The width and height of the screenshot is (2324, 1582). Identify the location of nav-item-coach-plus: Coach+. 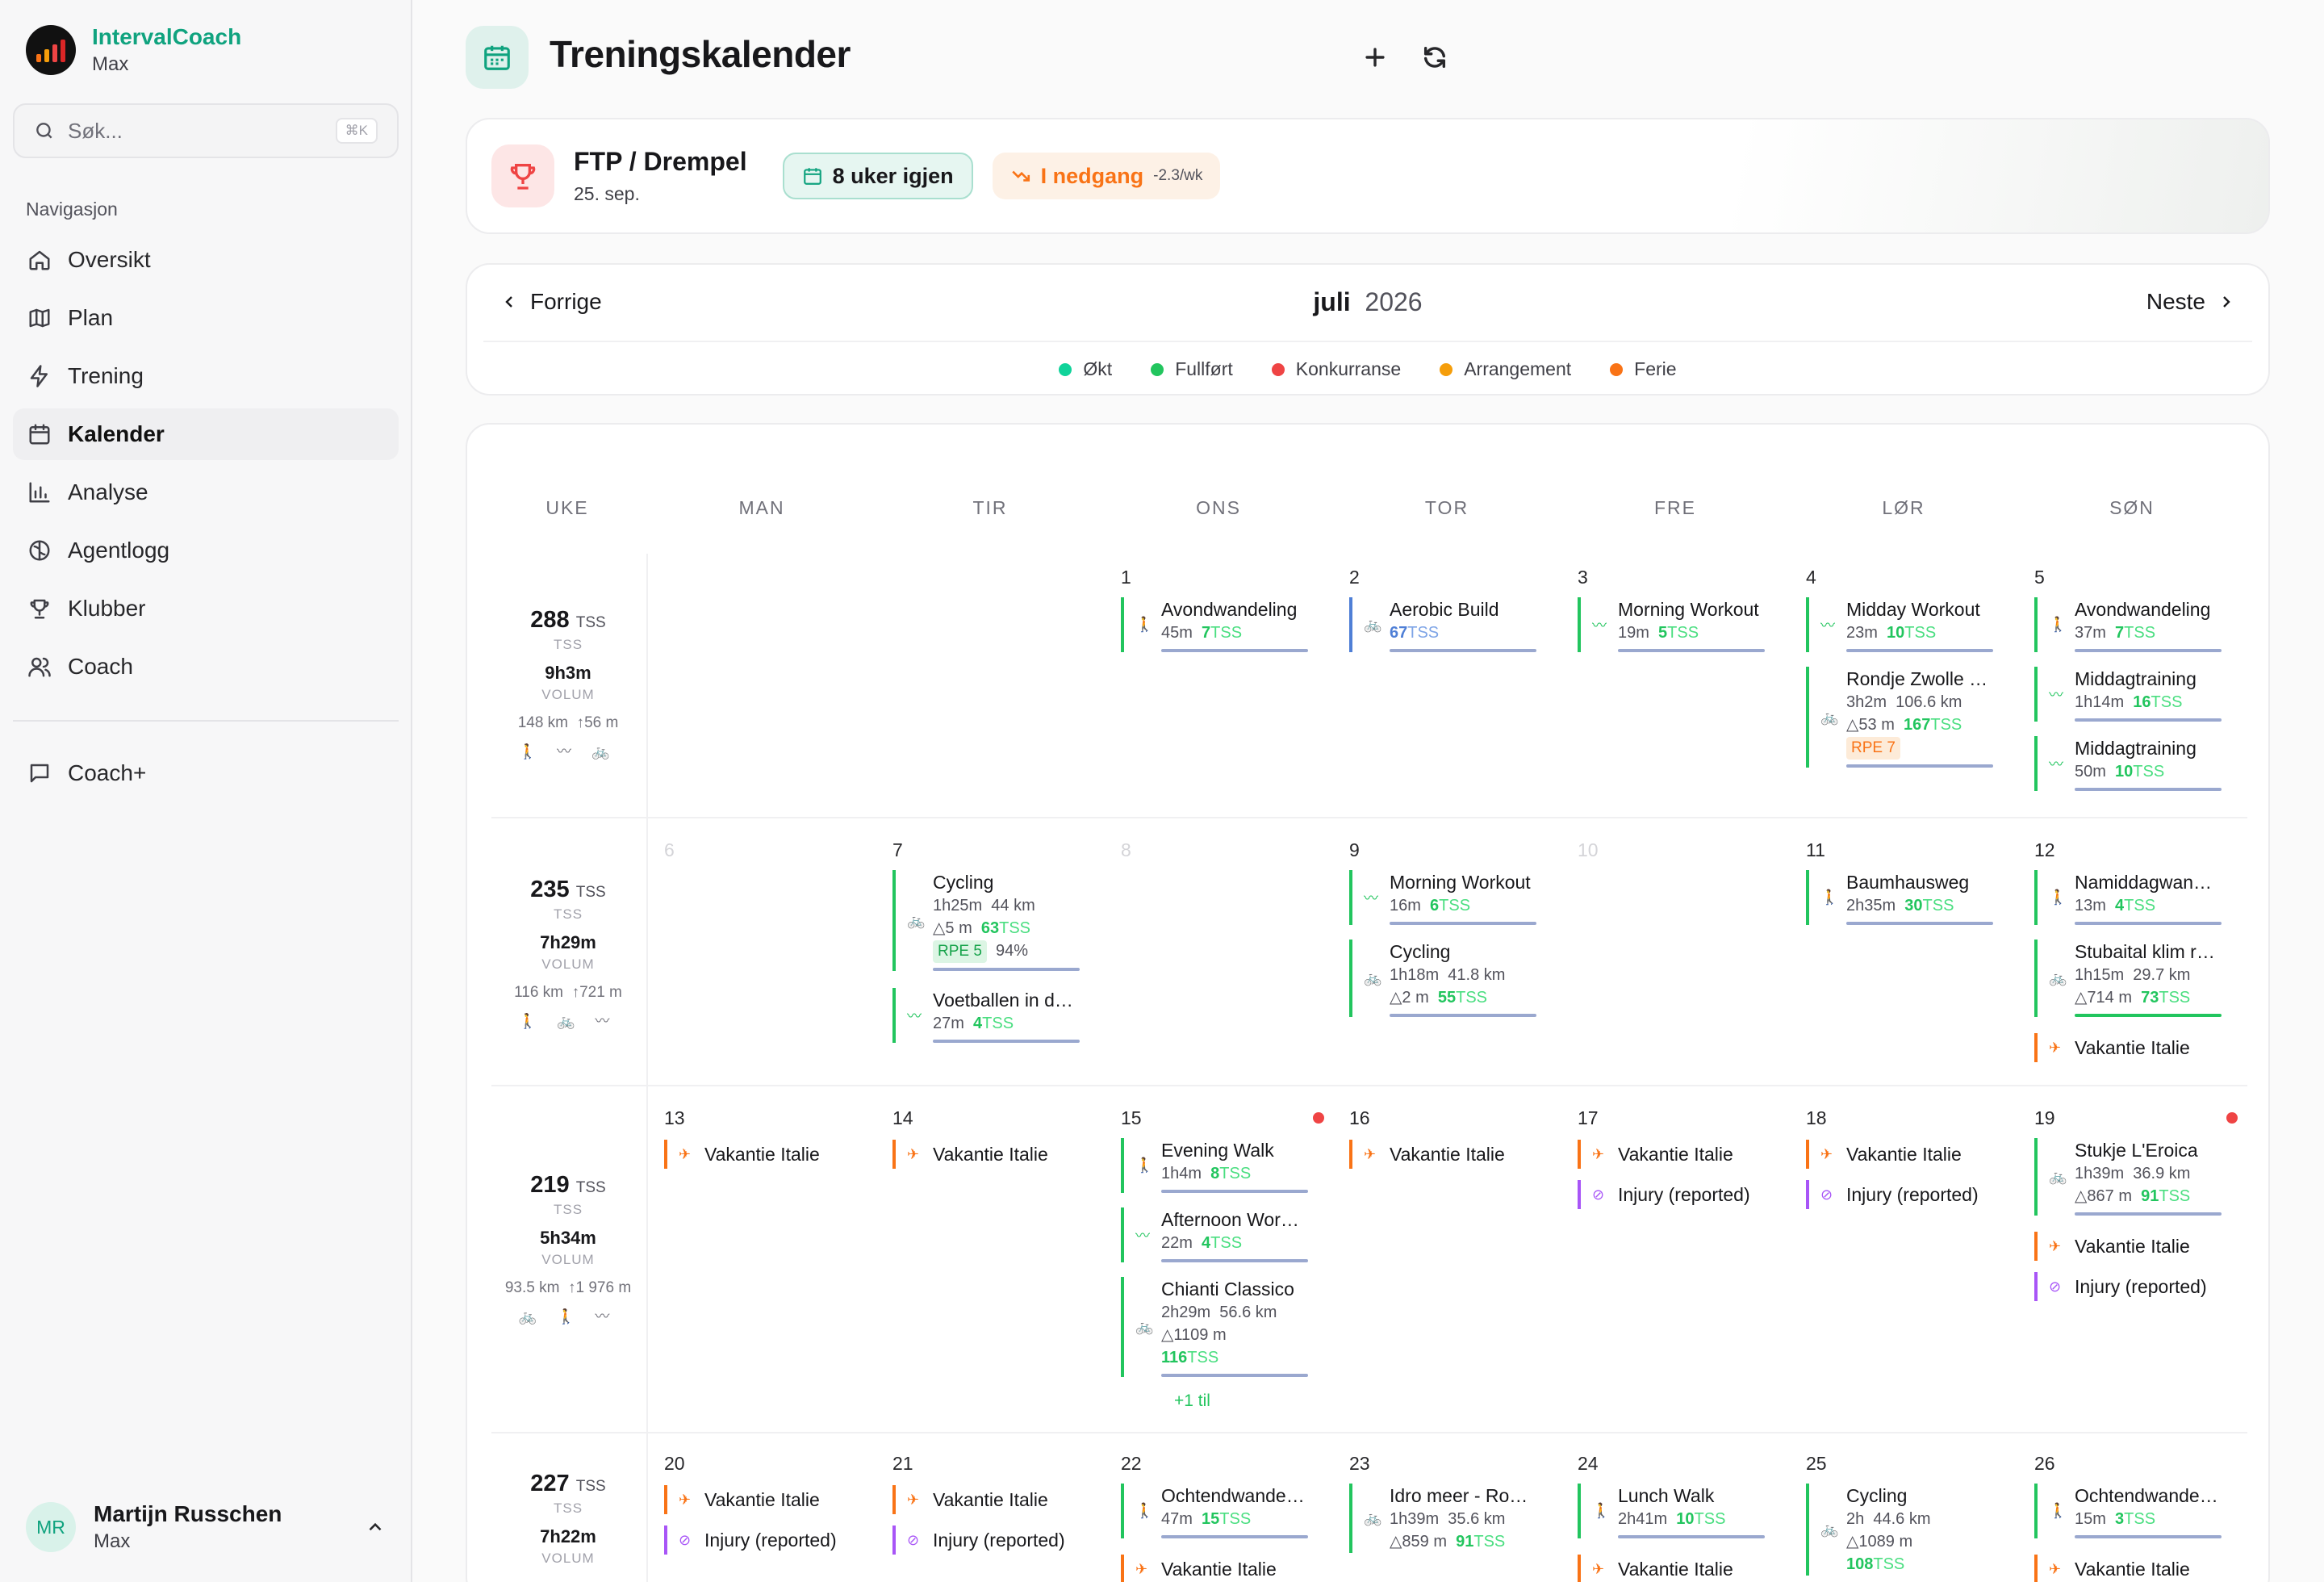
(206, 773).